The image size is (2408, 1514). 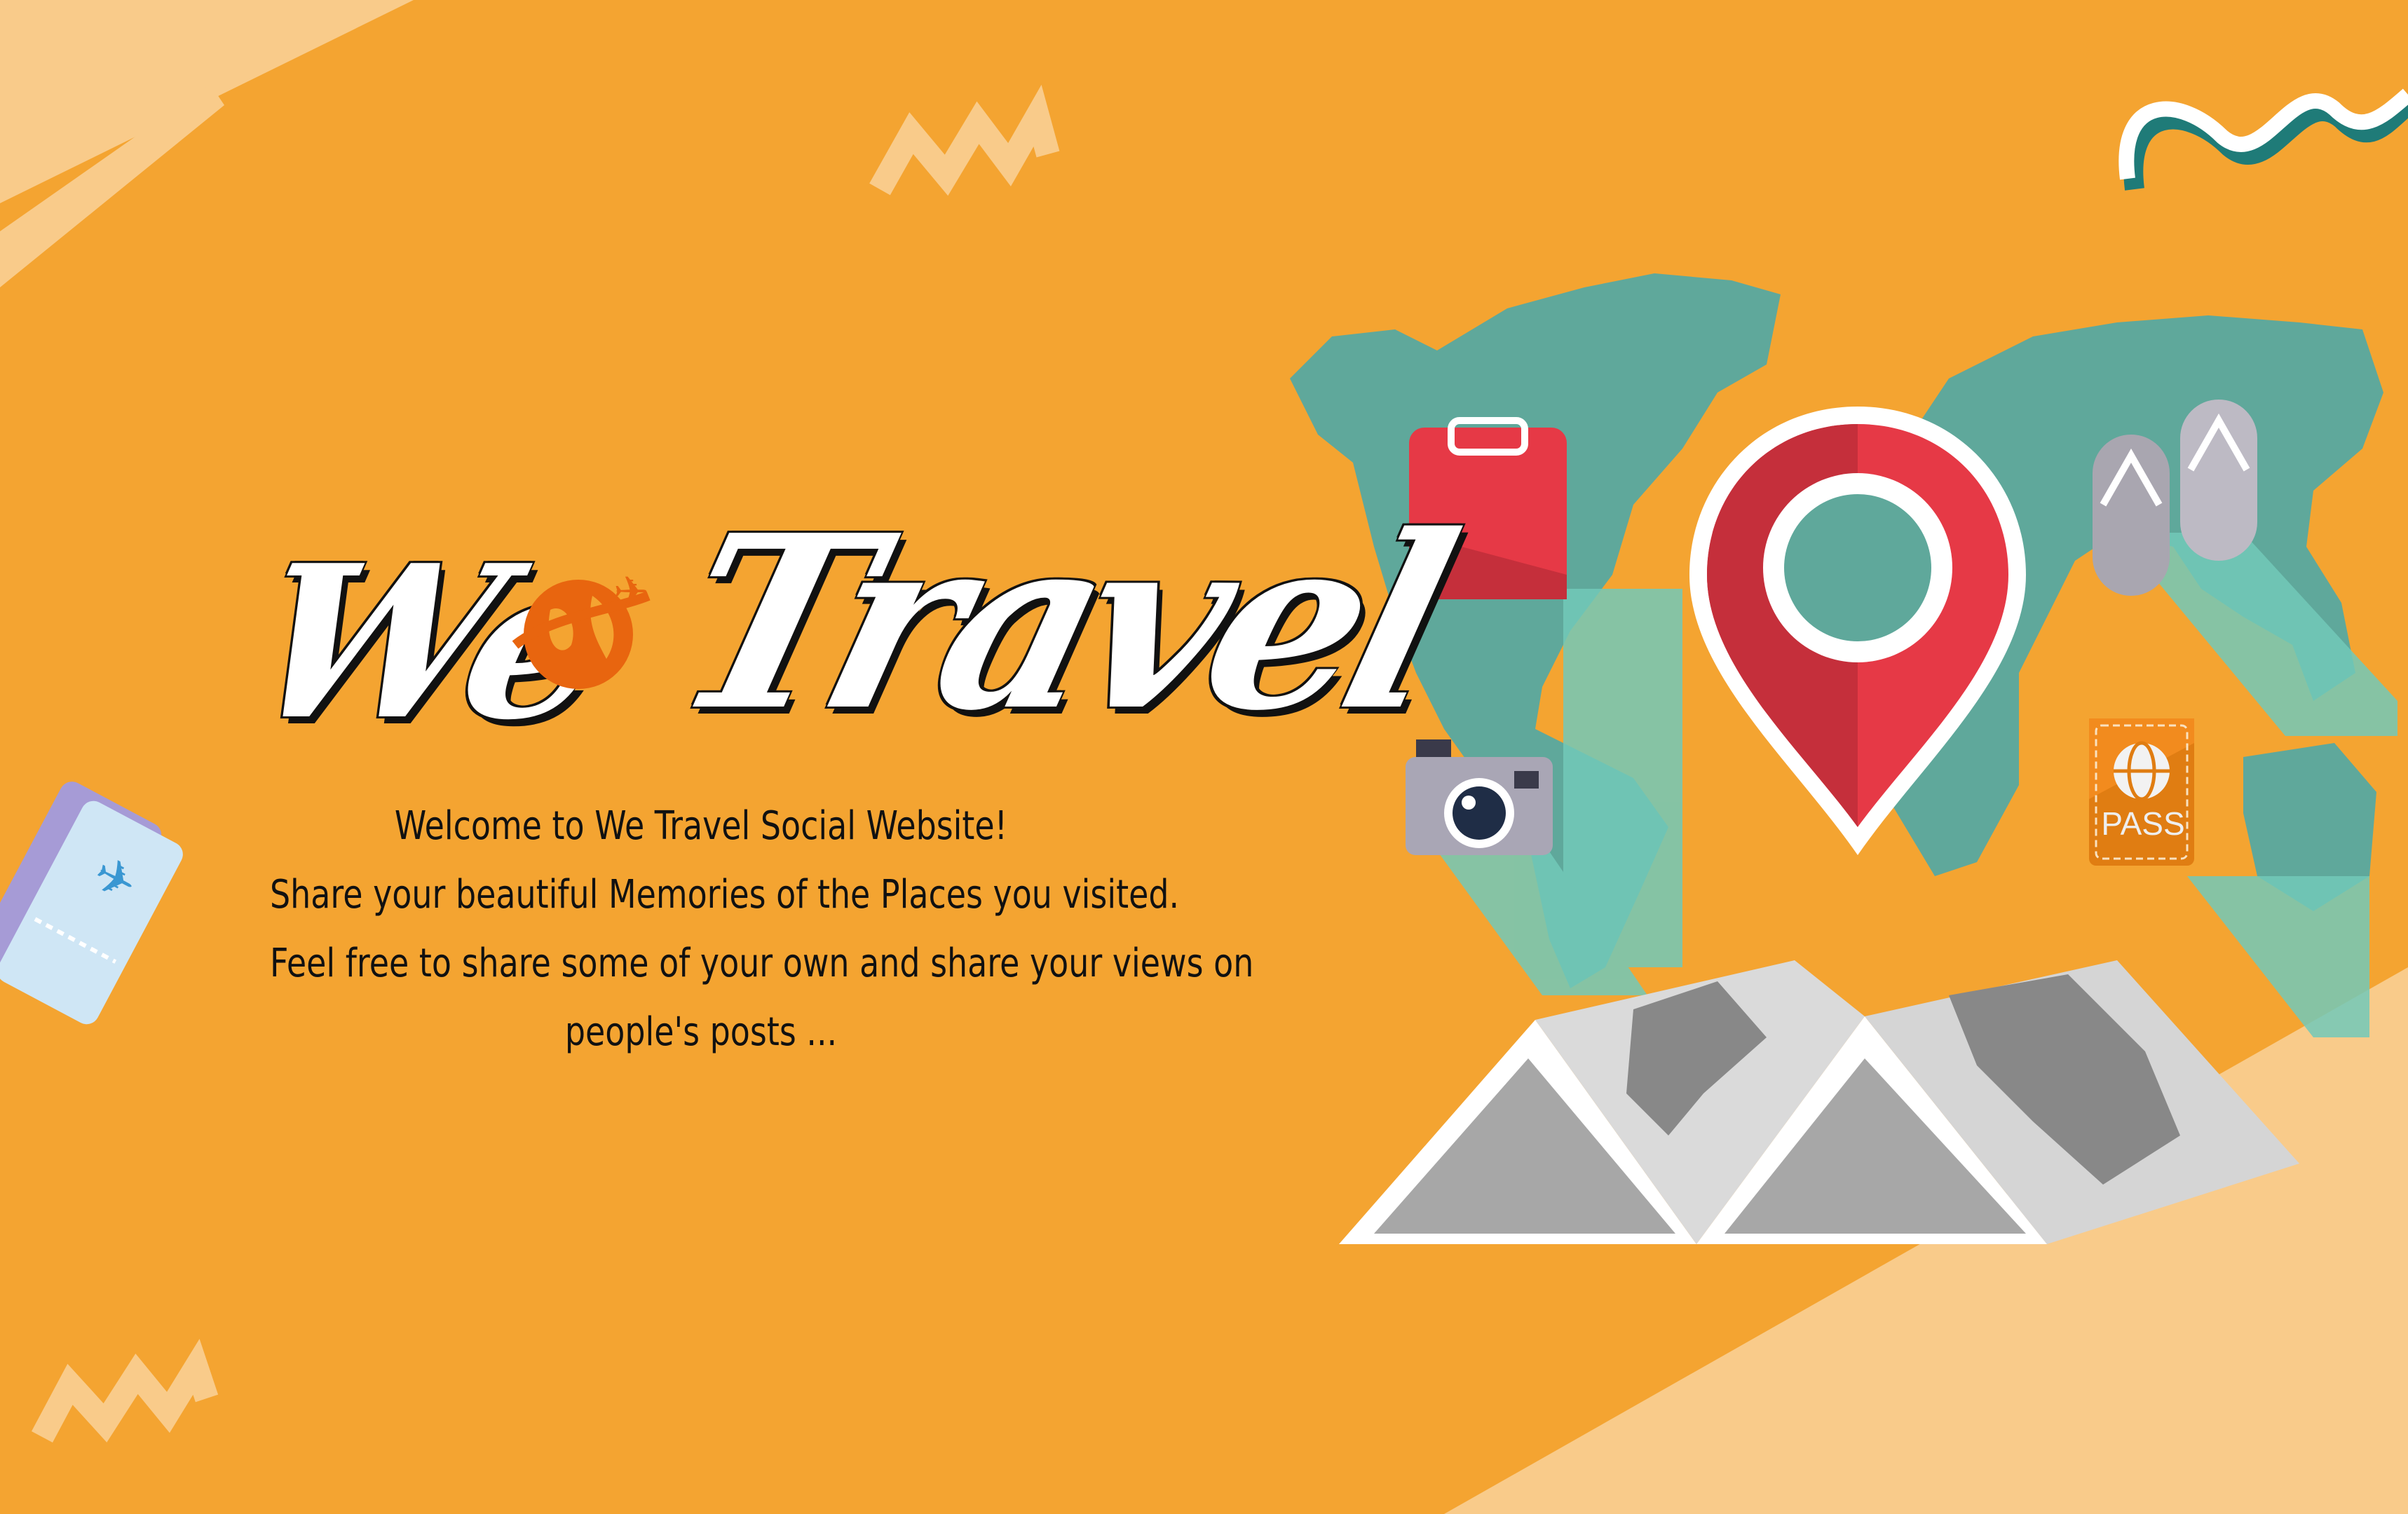 I want to click on globe-plane-icon: ✈, so click(x=581, y=628).